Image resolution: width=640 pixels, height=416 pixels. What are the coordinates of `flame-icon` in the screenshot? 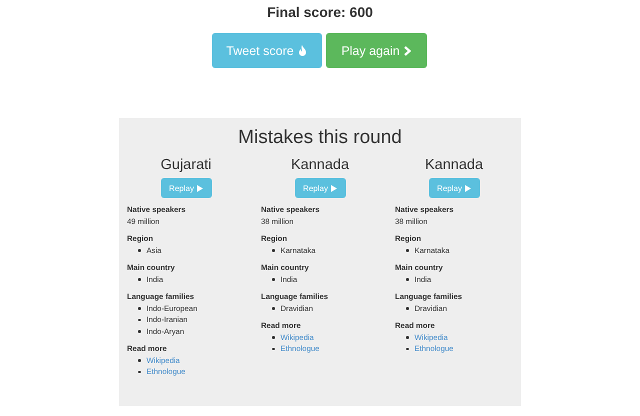 It's located at (302, 50).